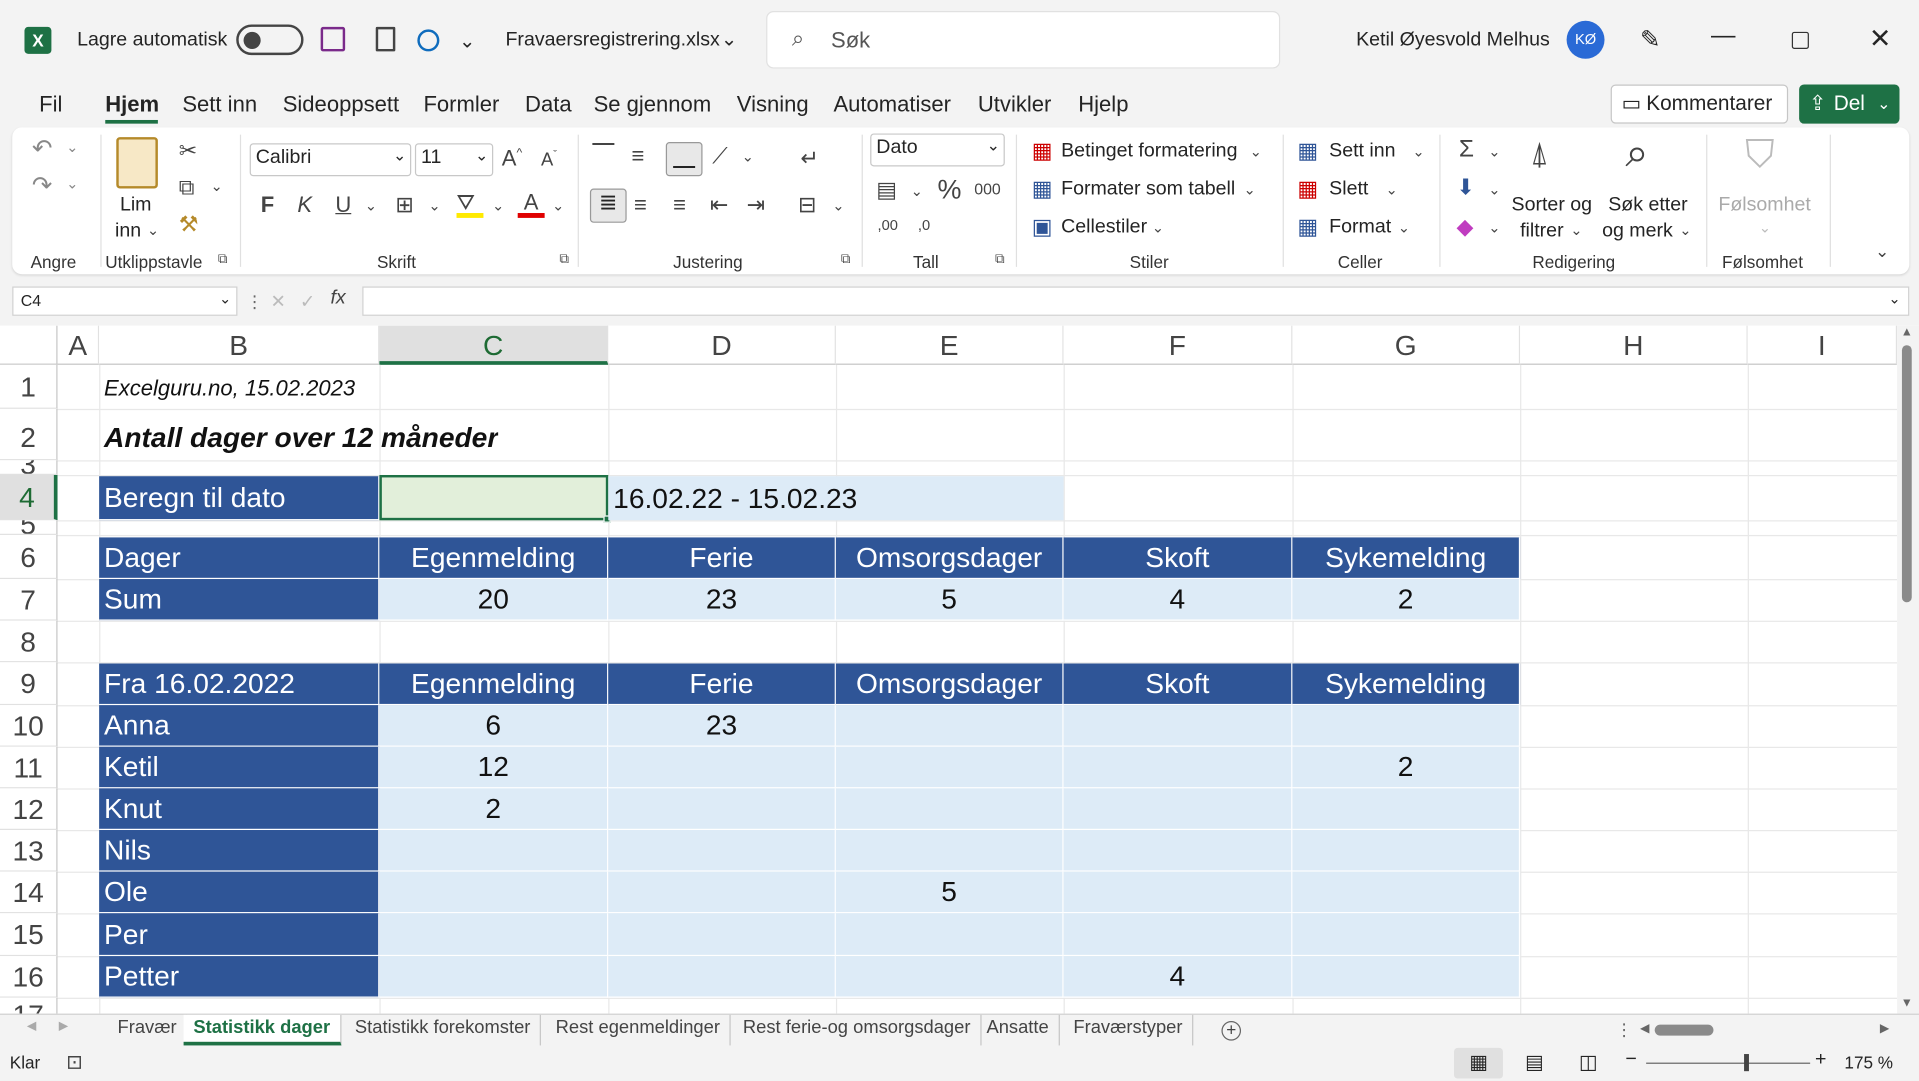 Image resolution: width=1919 pixels, height=1081 pixels. What do you see at coordinates (219, 105) in the screenshot?
I see `menu-sett-inn: Sett inn` at bounding box center [219, 105].